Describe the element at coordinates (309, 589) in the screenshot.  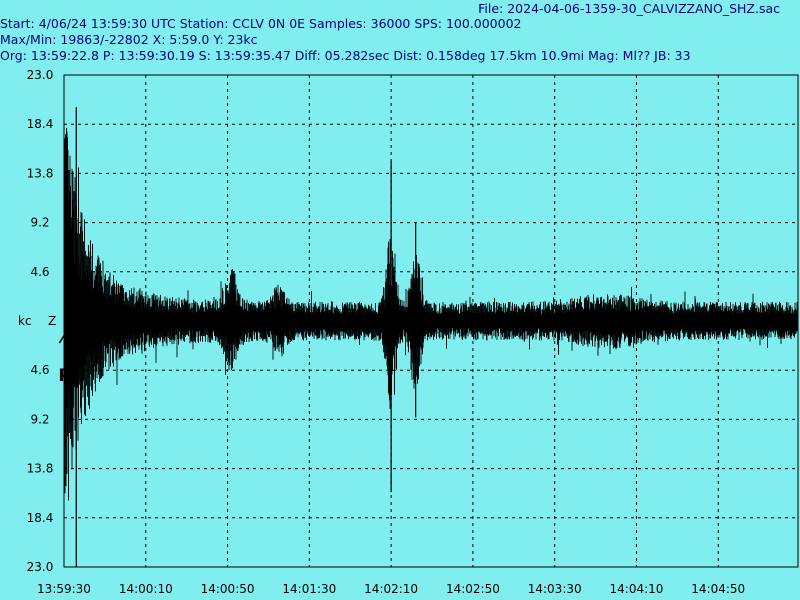
I see `x-tick-label: 14:01:30` at that location.